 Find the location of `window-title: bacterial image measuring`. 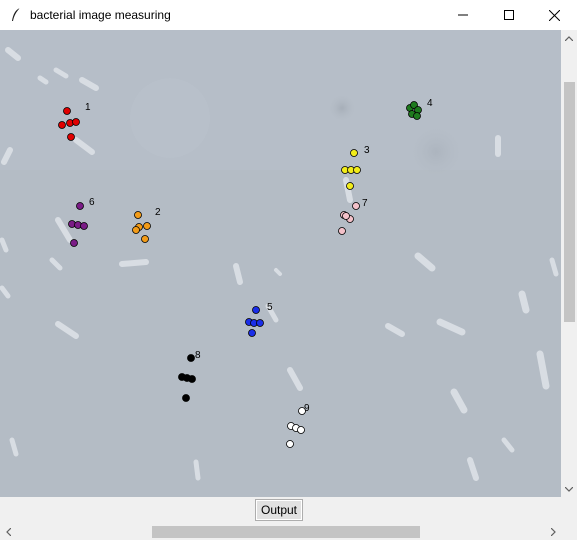

window-title: bacterial image measuring is located at coordinates (100, 15).